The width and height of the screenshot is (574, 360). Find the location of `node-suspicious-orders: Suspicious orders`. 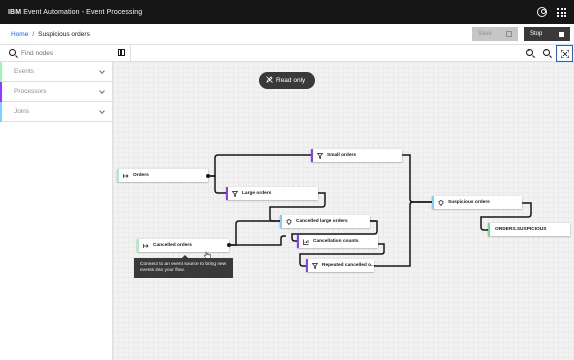

node-suspicious-orders: Suspicious orders is located at coordinates (477, 202).